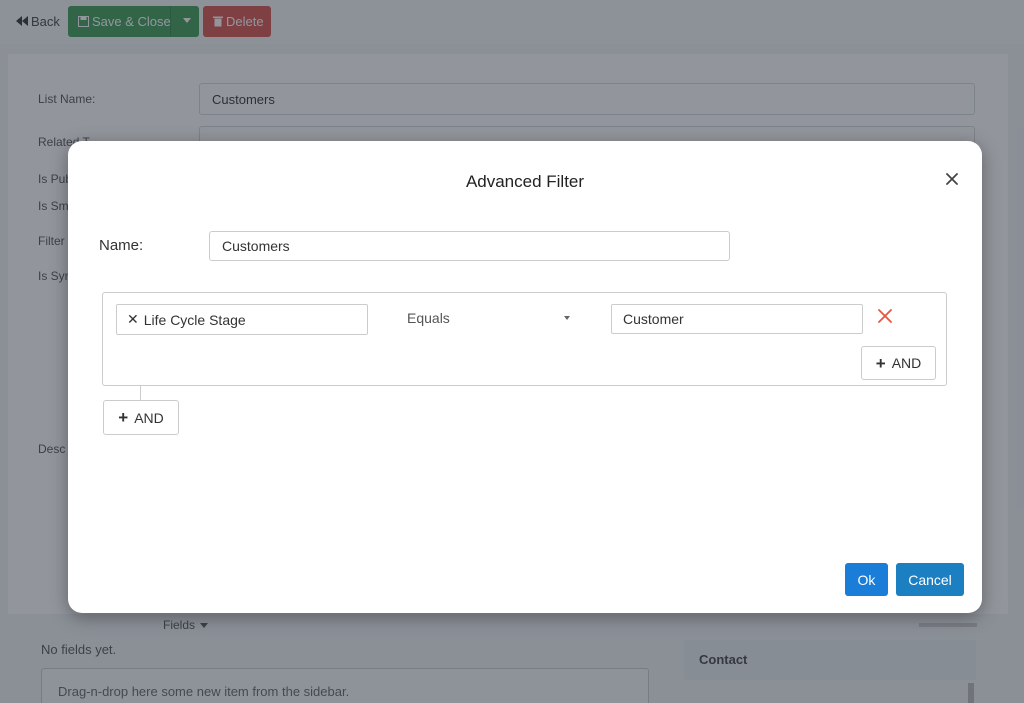 This screenshot has height=703, width=1024. I want to click on condition-value-input: Customer, so click(737, 319).